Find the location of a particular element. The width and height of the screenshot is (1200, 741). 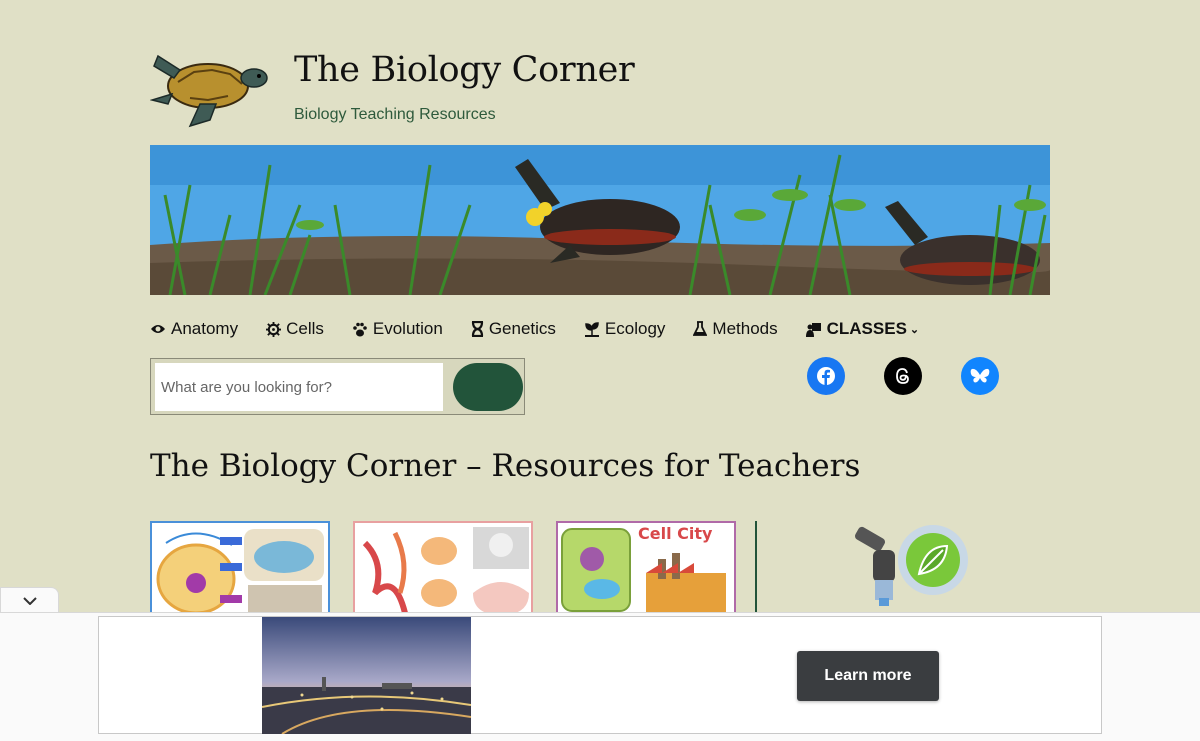

nav-label: Cells is located at coordinates (305, 328).